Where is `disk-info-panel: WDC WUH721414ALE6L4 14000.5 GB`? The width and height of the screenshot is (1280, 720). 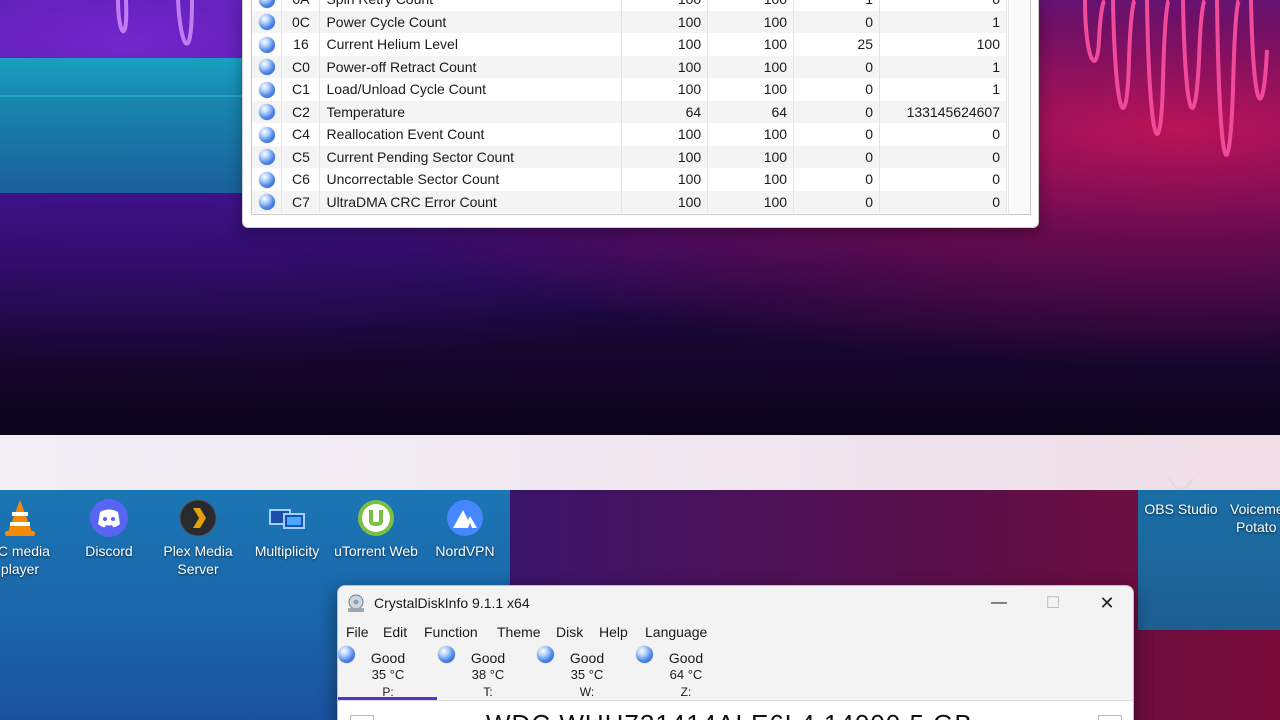 disk-info-panel: WDC WUH721414ALE6L4 14000.5 GB is located at coordinates (735, 710).